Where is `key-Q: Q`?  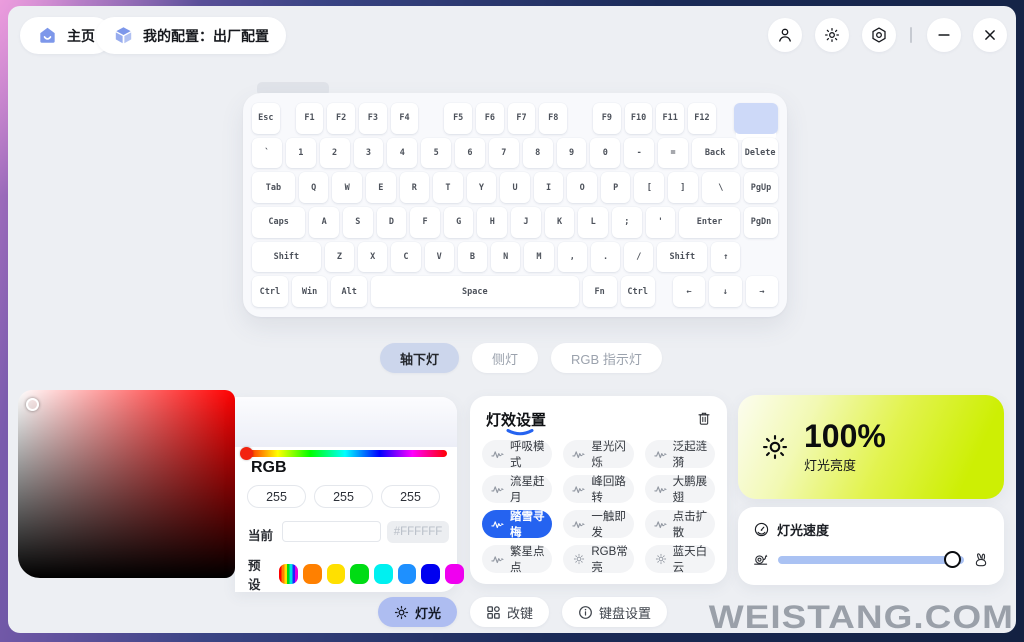
key-Q: Q is located at coordinates (313, 188).